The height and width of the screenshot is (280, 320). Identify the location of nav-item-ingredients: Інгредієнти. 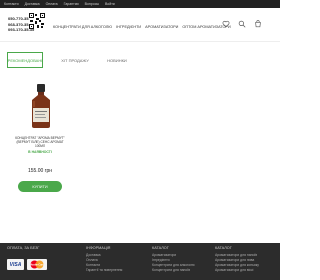
(128, 27).